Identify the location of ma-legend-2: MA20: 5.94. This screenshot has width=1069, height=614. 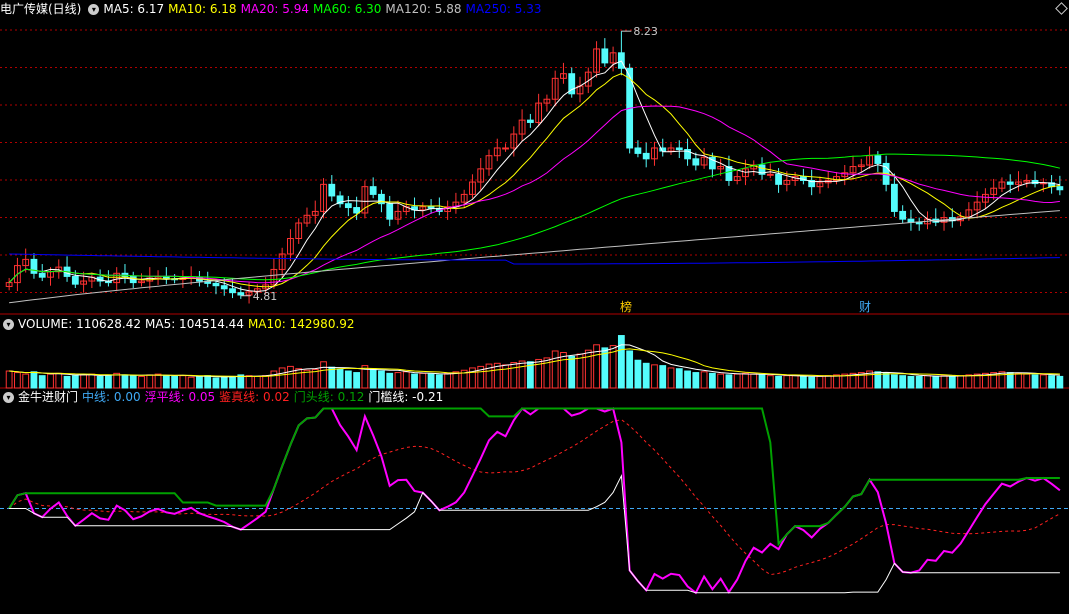
(274, 9).